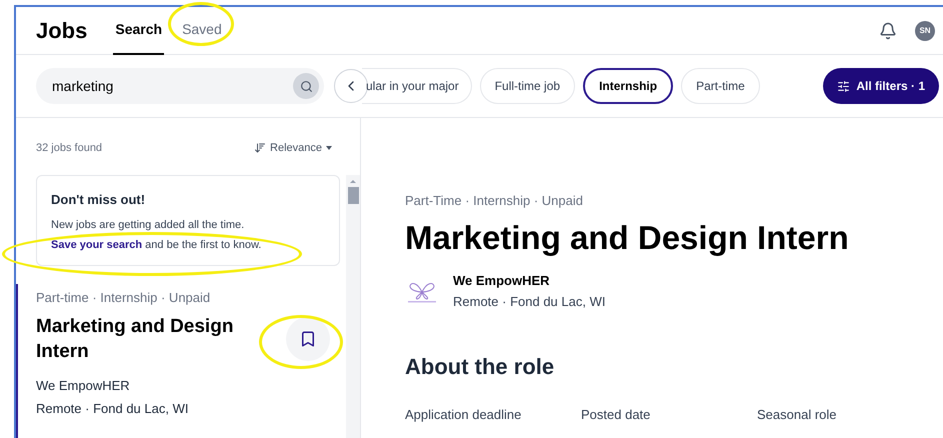  Describe the element at coordinates (98, 199) in the screenshot. I see `promo-title: Don't miss out!` at that location.